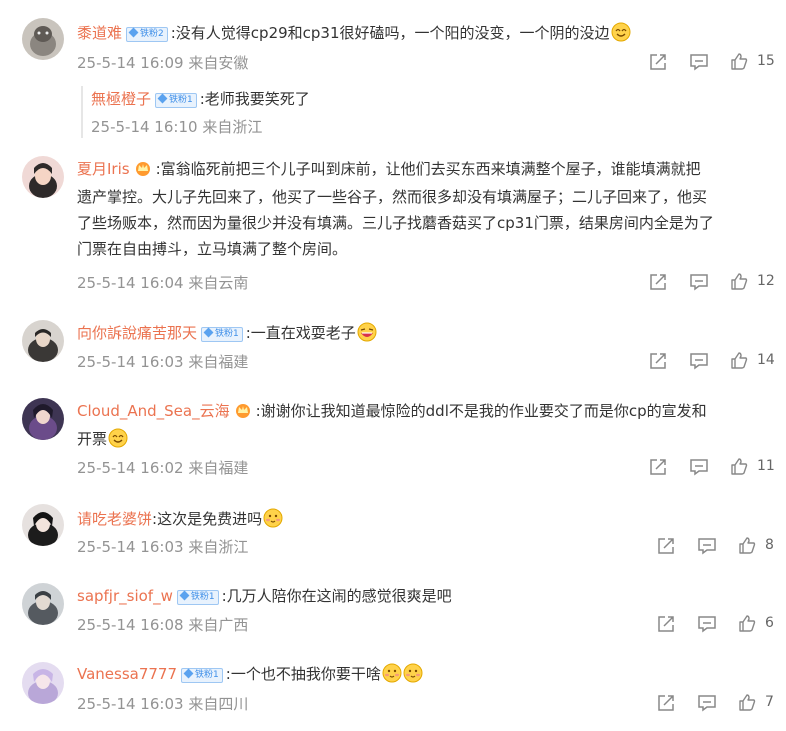 This screenshot has width=786, height=731. Describe the element at coordinates (130, 63) in the screenshot. I see `comment-time: 25-5-14 16:09` at that location.